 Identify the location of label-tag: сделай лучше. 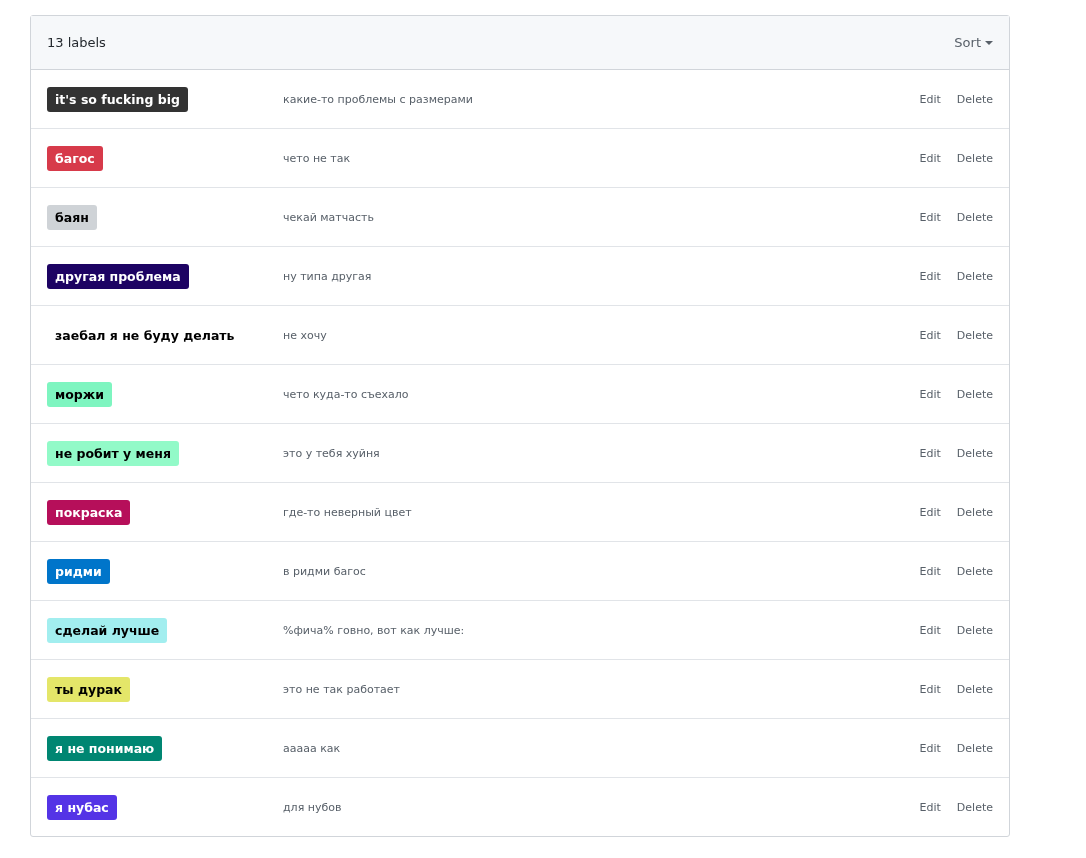
(107, 630).